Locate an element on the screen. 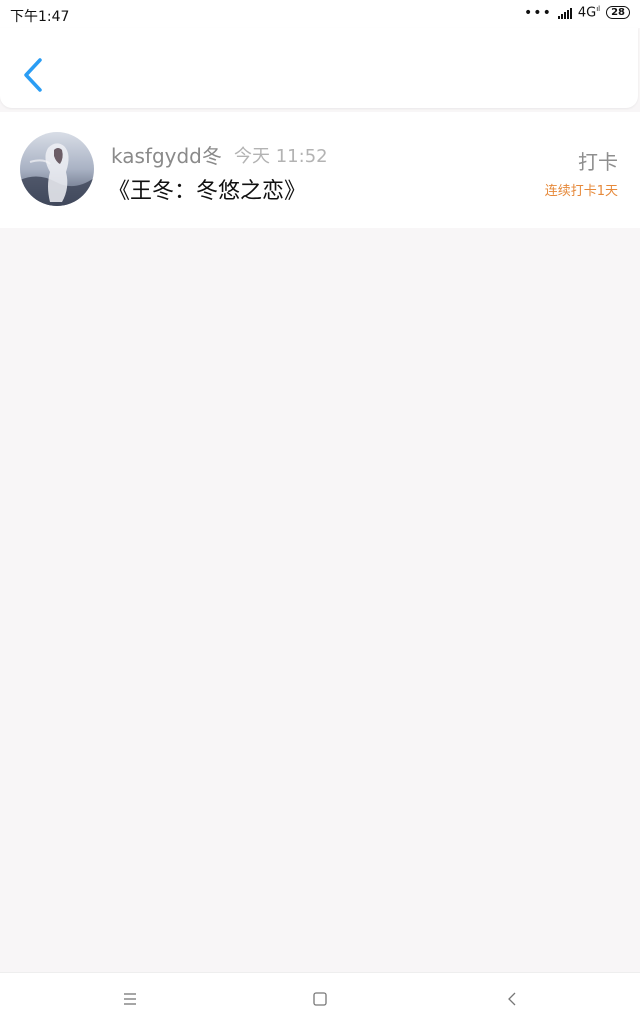 This screenshot has height=1025, width=640. home-square-icon is located at coordinates (320, 999).